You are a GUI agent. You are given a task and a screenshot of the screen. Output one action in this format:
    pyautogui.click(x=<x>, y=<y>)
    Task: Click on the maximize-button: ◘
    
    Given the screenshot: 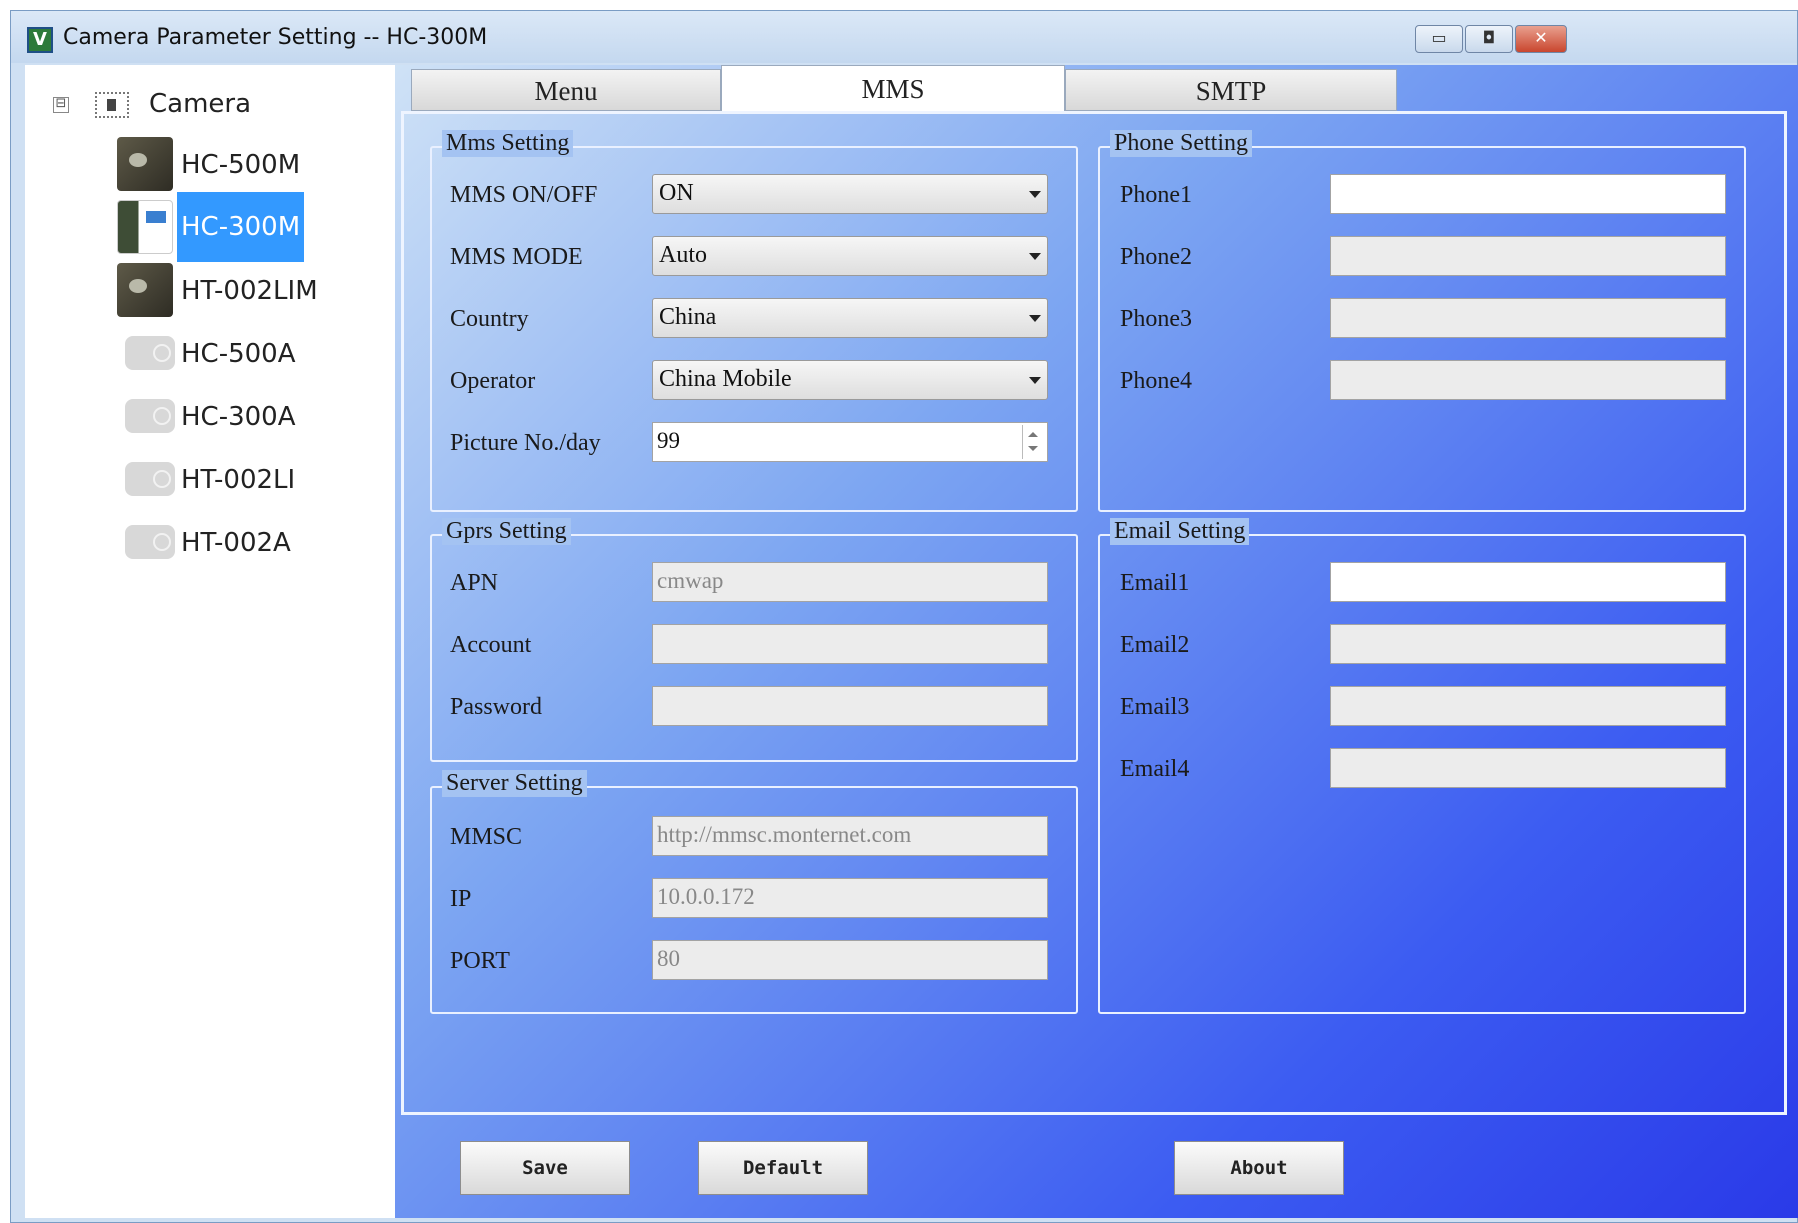 What is the action you would take?
    pyautogui.click(x=1489, y=39)
    